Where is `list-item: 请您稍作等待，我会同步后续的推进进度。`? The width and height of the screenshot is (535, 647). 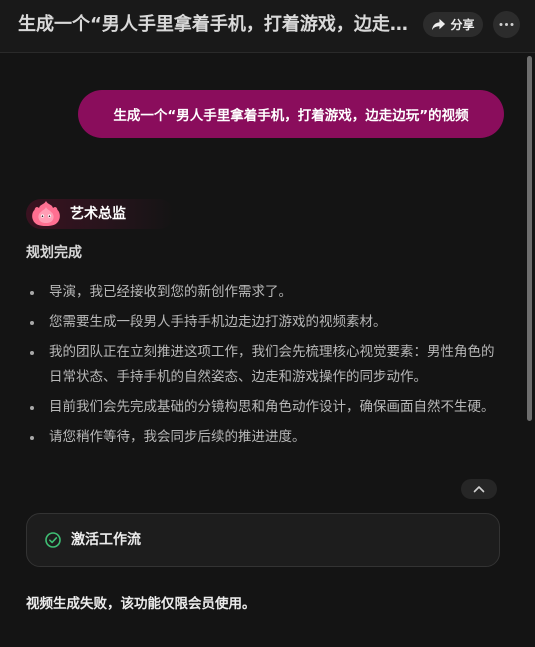
list-item: 请您稍作等待，我会同步后续的推进进度。 is located at coordinates (263, 437).